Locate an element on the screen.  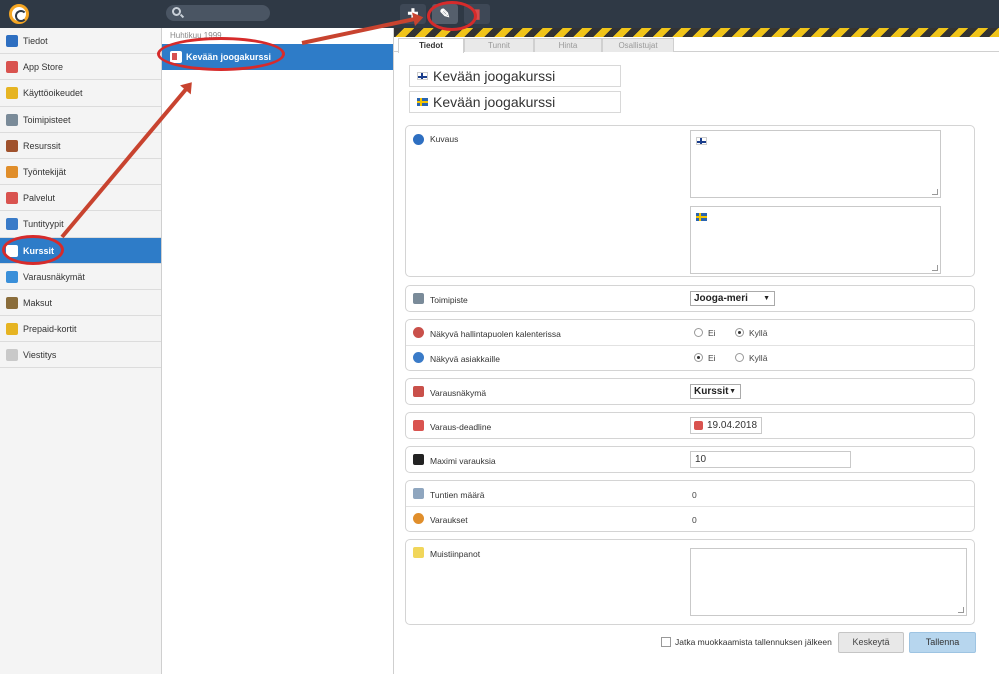
sidebar-item-ty-ntekij-t: Työntekijät is located at coordinates (80, 172).